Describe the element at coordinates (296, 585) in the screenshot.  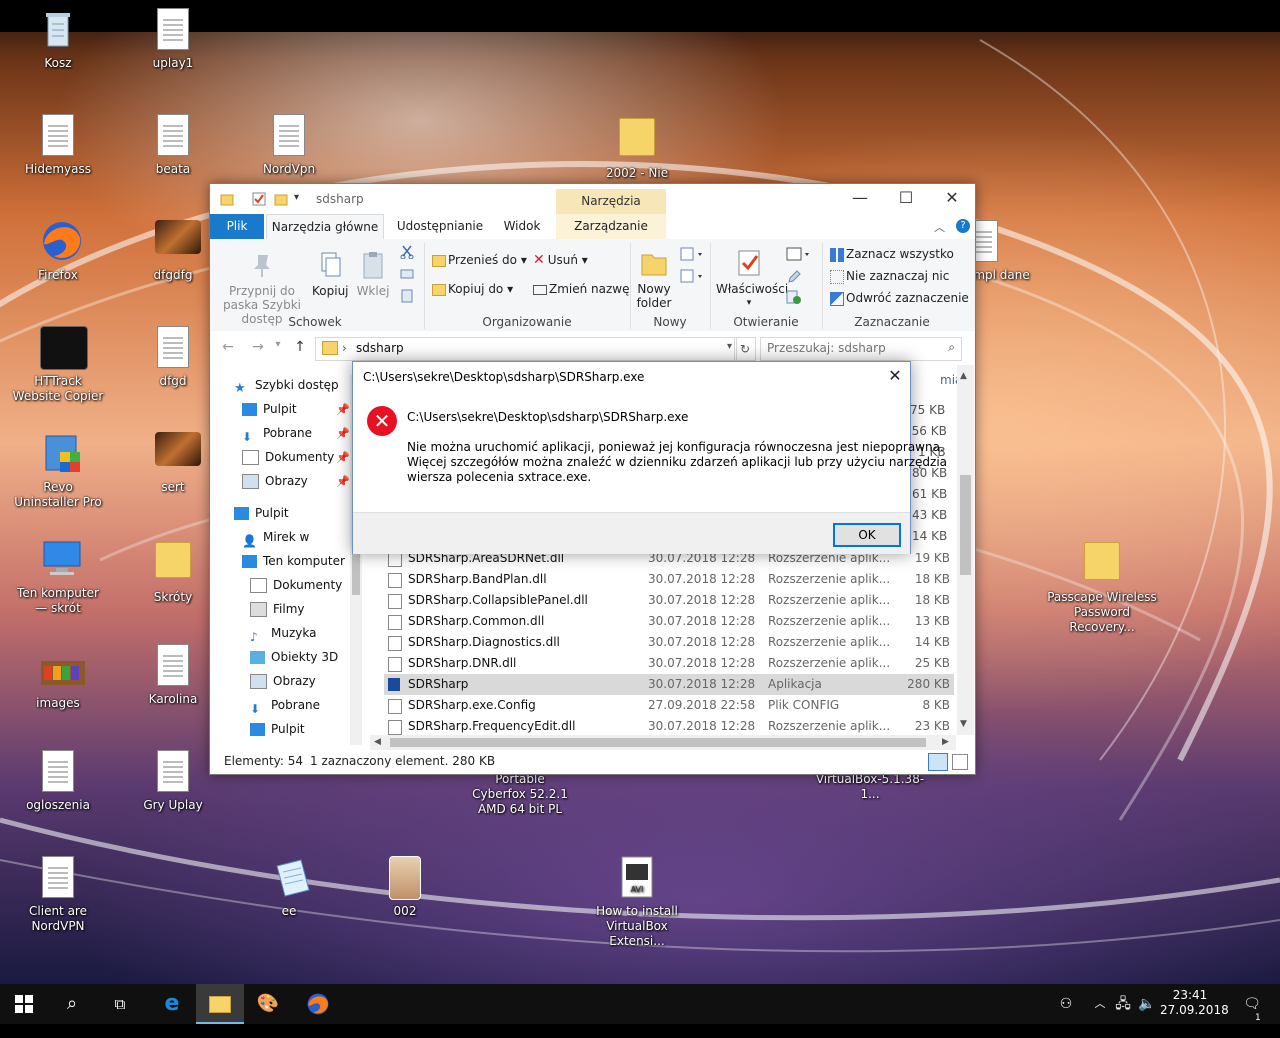
I see `nav-item-documents: Dokumenty` at that location.